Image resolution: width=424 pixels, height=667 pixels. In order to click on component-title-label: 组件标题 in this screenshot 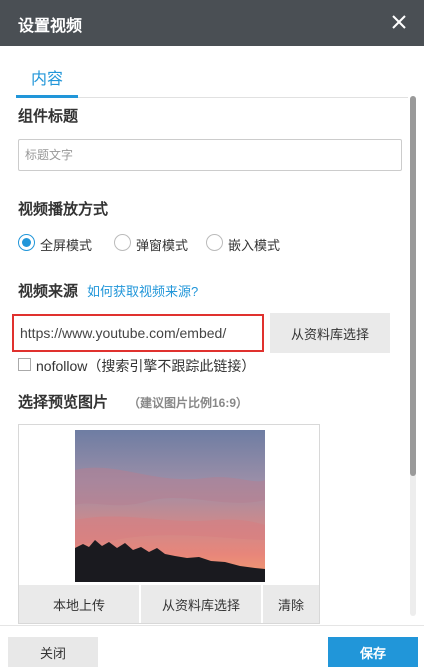, I will do `click(48, 116)`.